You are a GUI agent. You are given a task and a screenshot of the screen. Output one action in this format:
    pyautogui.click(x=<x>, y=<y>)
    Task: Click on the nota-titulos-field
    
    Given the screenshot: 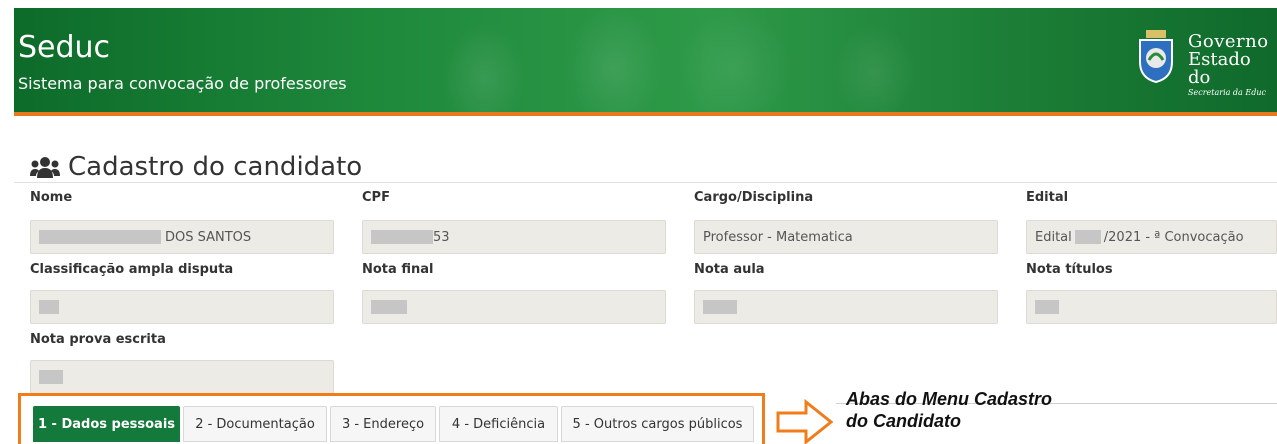 What is the action you would take?
    pyautogui.click(x=1151, y=307)
    